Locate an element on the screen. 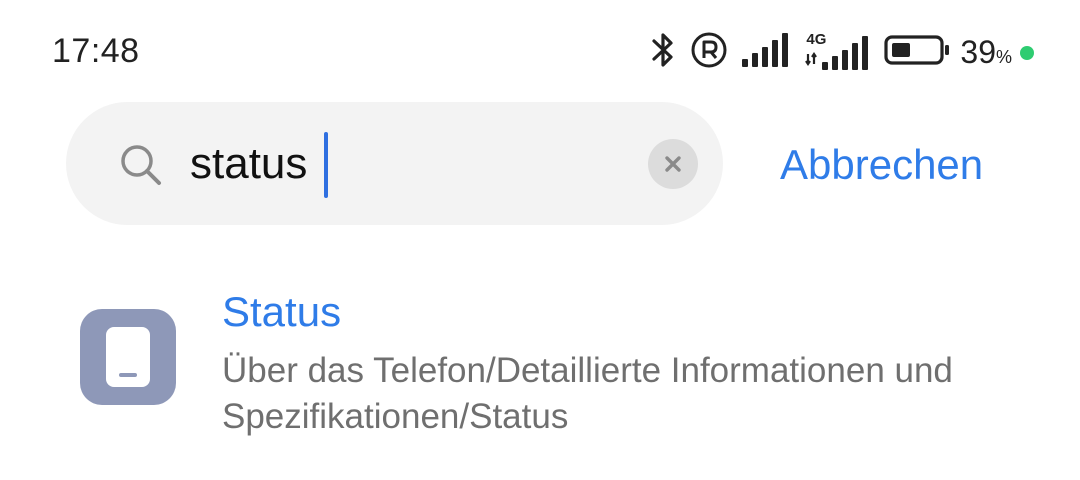 This screenshot has width=1080, height=480. charging-dot-icon is located at coordinates (1027, 53).